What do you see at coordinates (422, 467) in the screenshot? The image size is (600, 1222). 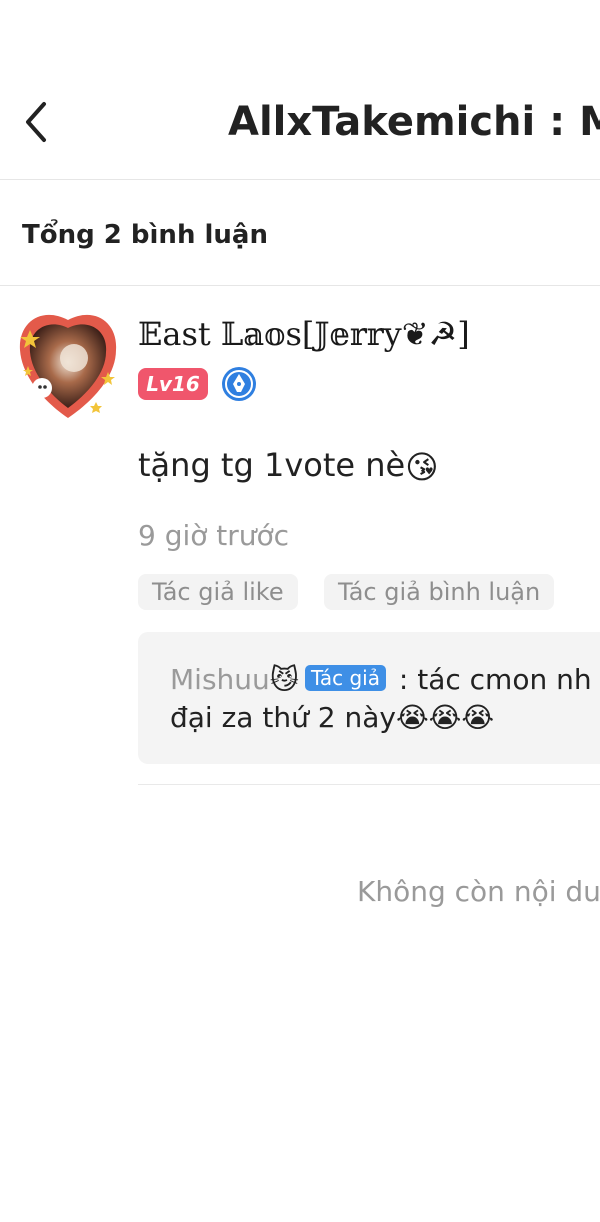 I see `kiss-emoji: 😘` at bounding box center [422, 467].